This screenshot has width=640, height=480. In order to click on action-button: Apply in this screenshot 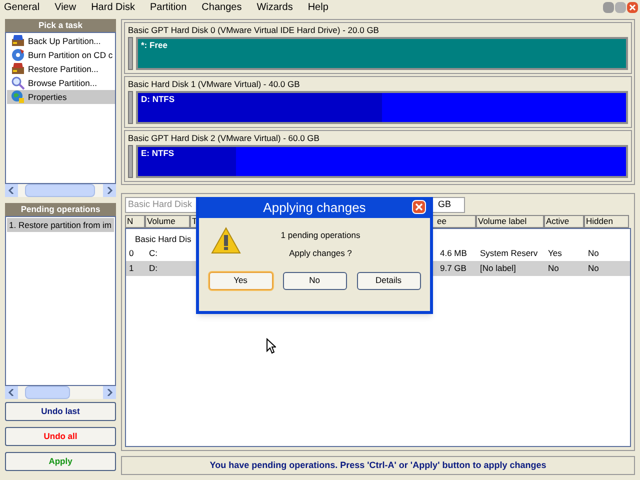, I will do `click(60, 461)`.